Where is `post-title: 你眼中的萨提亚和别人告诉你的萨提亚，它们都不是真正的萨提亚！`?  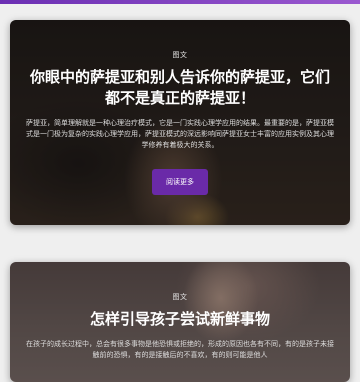 post-title: 你眼中的萨提亚和别人告诉你的萨提亚，它们都不是真正的萨提亚！ is located at coordinates (180, 88).